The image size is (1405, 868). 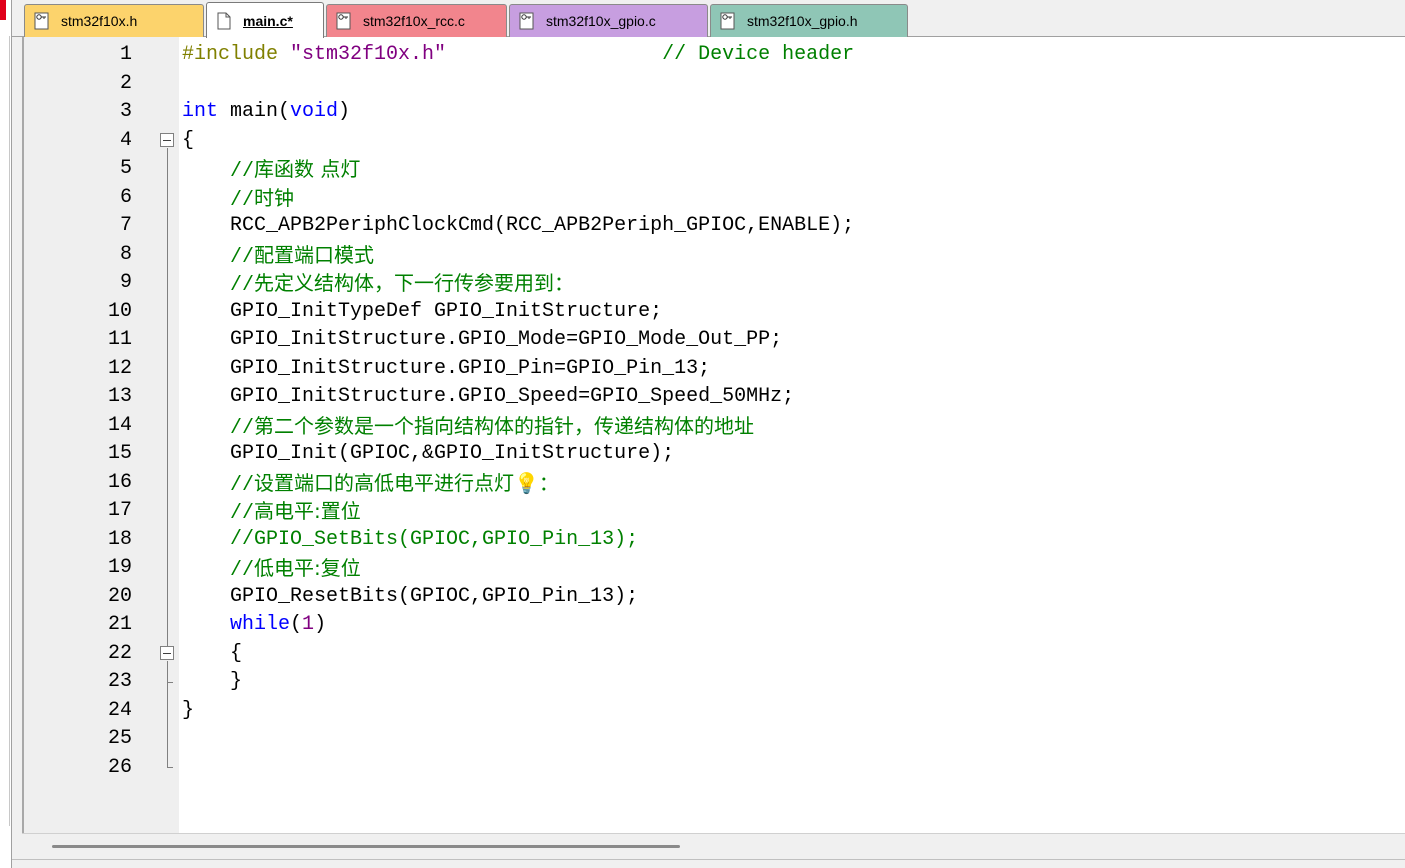 I want to click on line-number: 22, so click(x=119, y=653).